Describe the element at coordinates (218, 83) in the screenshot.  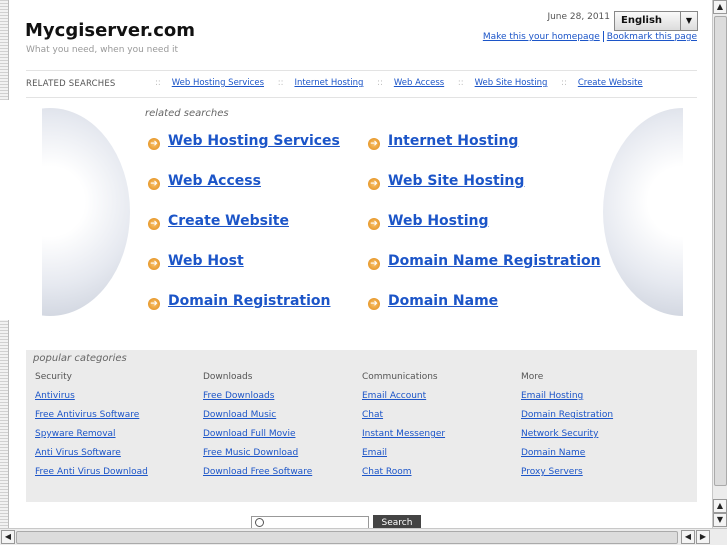
I see `related-bar-link: Web Hosting Services` at that location.